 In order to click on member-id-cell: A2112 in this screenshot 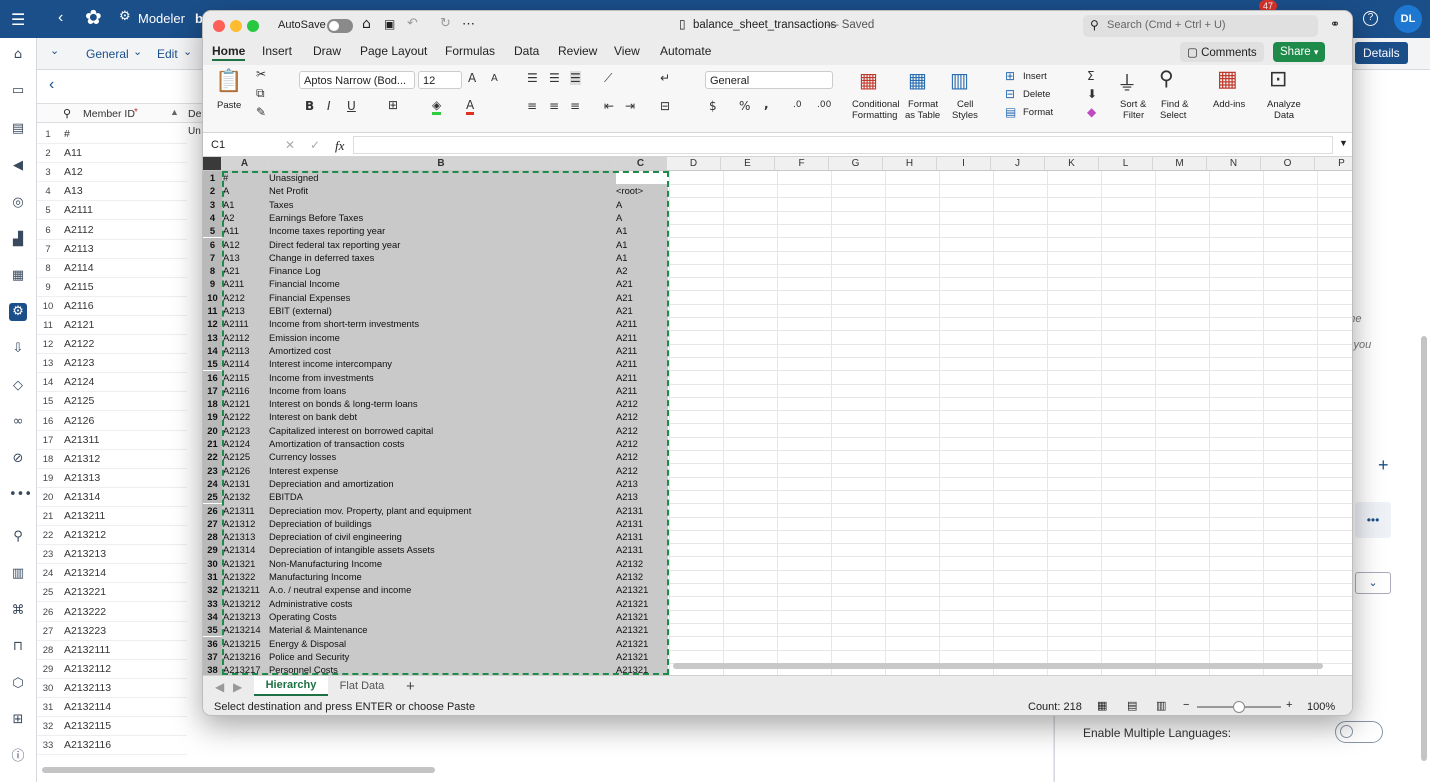, I will do `click(79, 230)`.